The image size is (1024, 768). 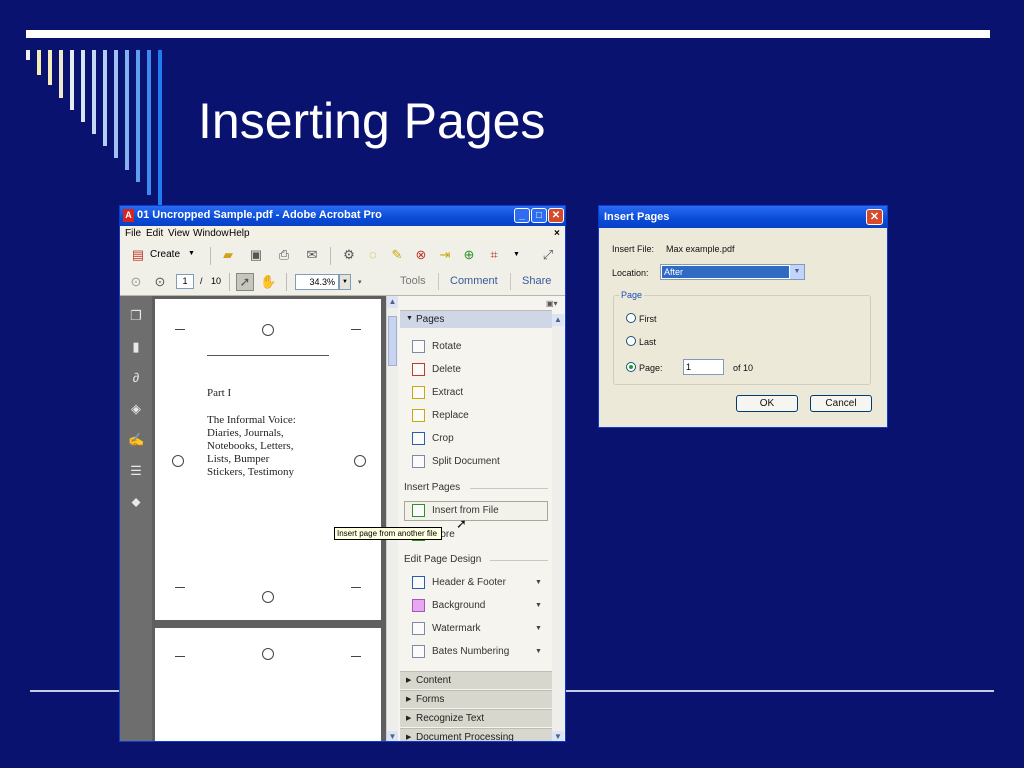 What do you see at coordinates (703, 367) in the screenshot?
I see `page-number-field: 1` at bounding box center [703, 367].